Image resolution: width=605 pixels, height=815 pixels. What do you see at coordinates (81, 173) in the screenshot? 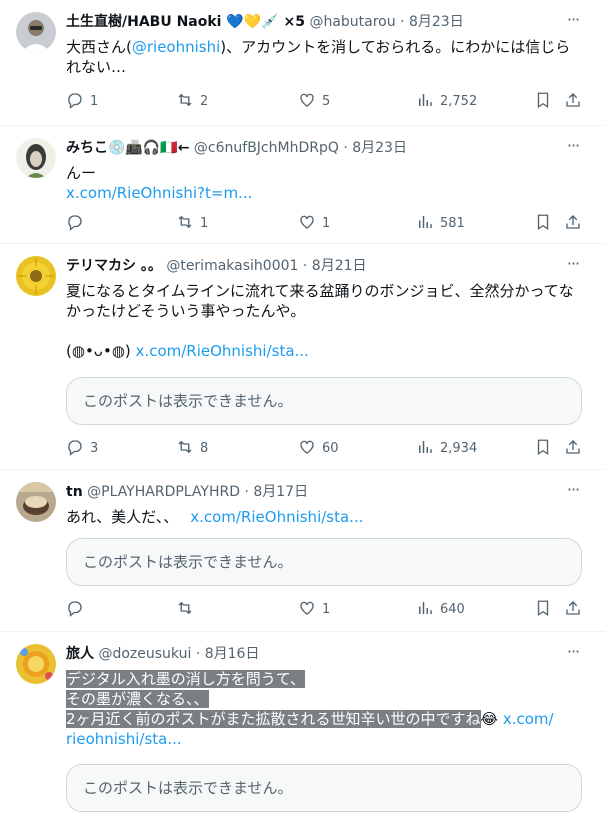
I see `tweet-text-part: んー` at bounding box center [81, 173].